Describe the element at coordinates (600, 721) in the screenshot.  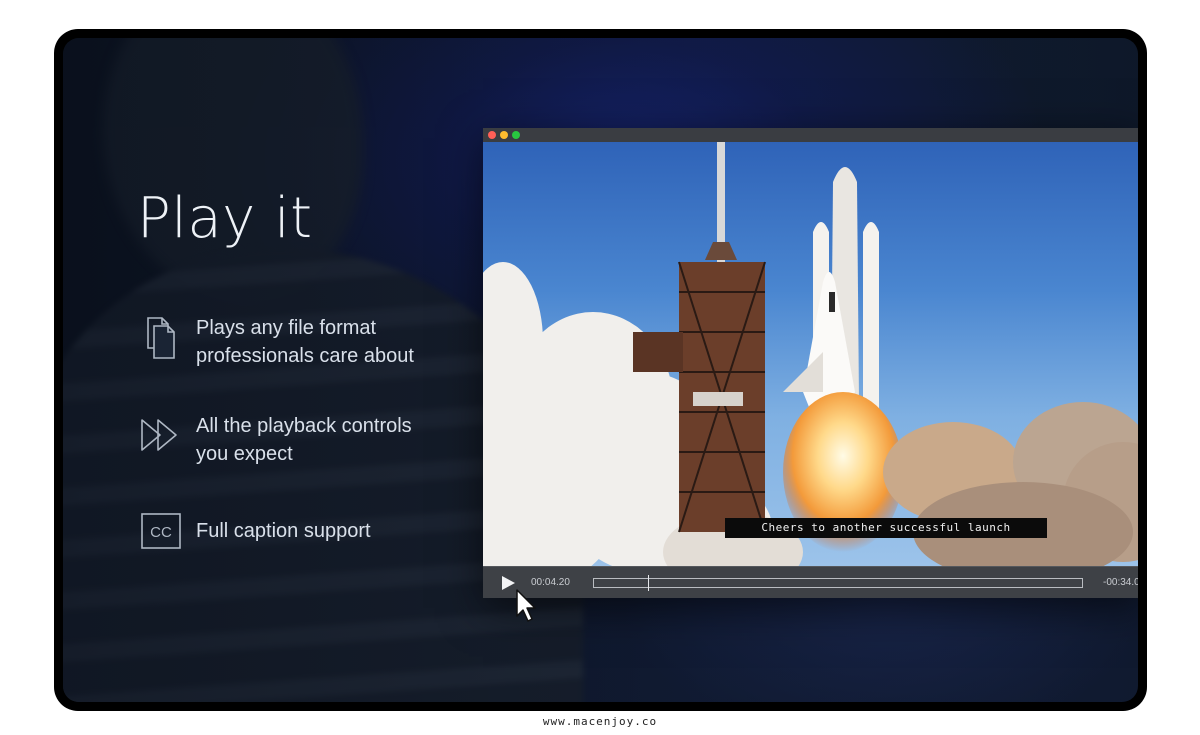
I see `footer-url: www.macenjoy.co` at that location.